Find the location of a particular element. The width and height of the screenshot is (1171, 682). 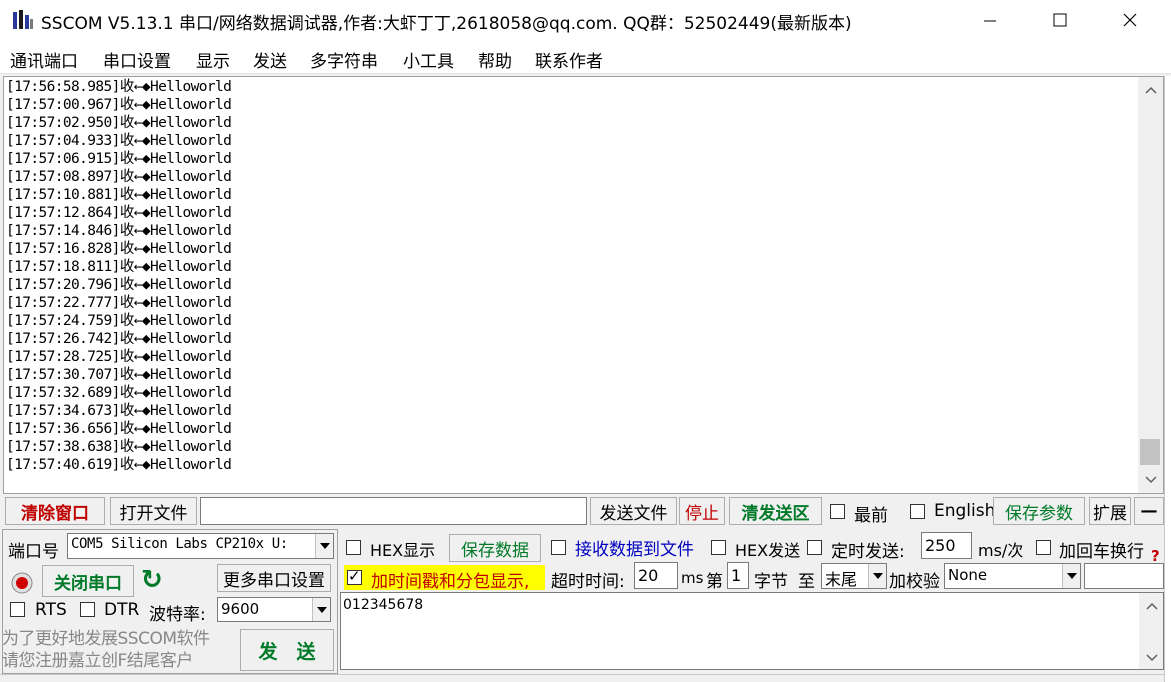

send-text: 012345678 is located at coordinates (383, 605).